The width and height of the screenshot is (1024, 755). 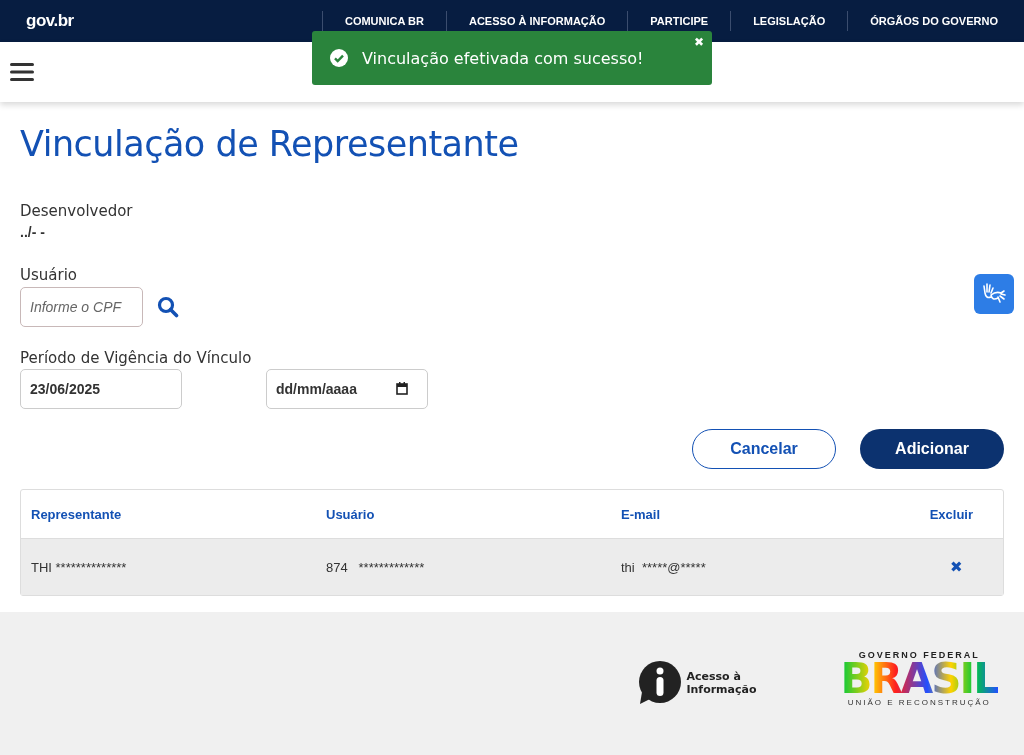 I want to click on column-header: Representante, so click(x=77, y=514).